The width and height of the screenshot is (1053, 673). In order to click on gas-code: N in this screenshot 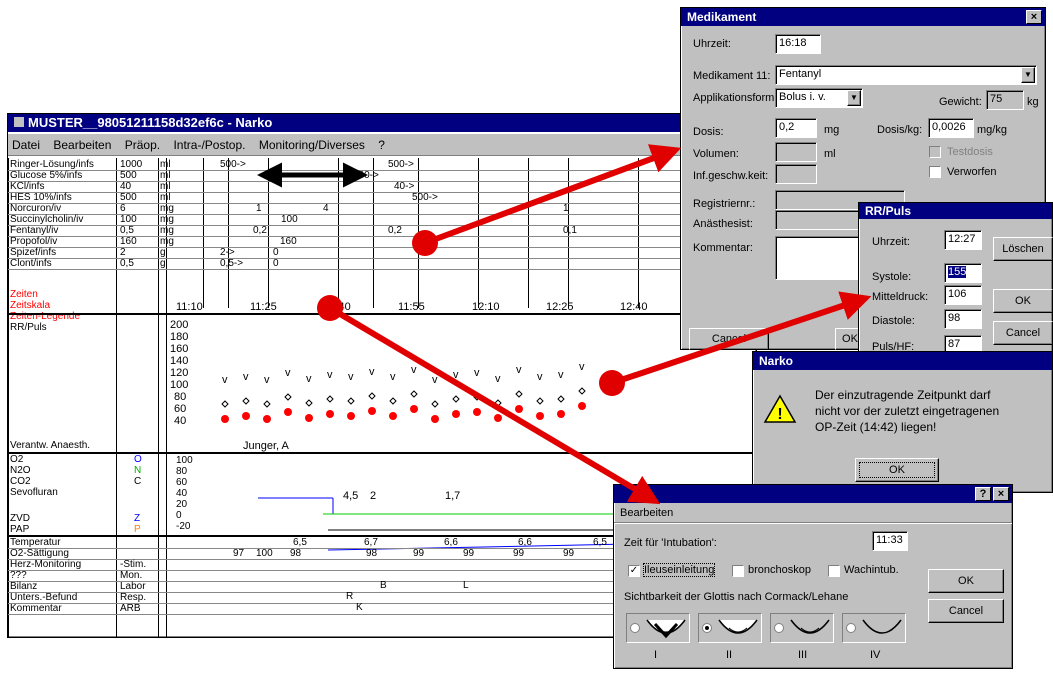, I will do `click(138, 470)`.